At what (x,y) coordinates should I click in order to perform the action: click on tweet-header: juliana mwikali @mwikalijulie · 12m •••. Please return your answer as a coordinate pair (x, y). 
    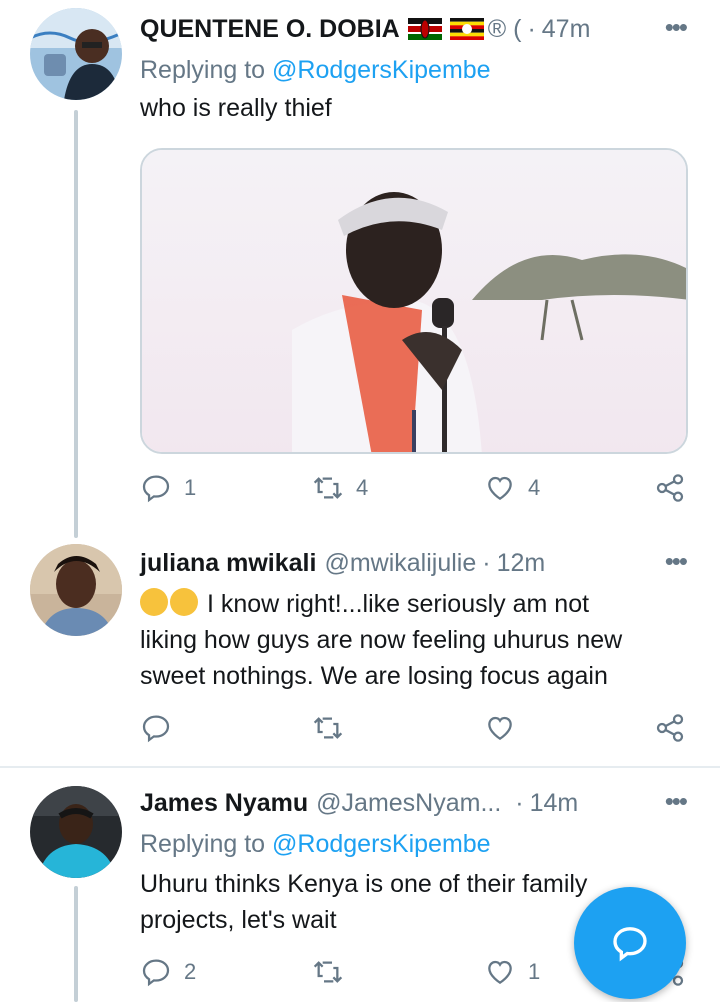
    Looking at the image, I should click on (420, 563).